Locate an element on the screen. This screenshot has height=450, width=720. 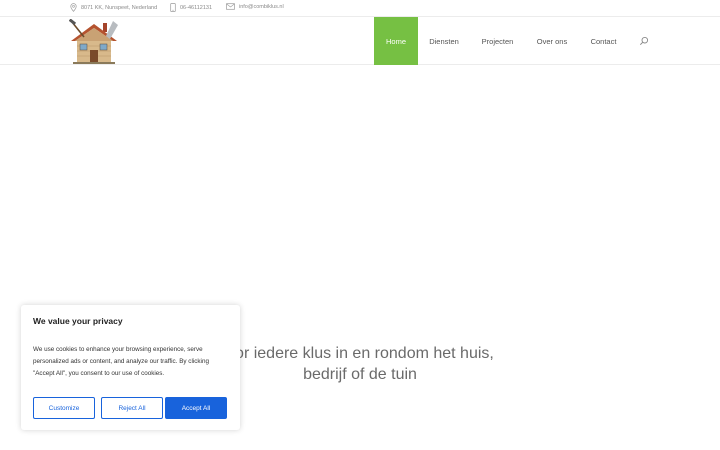
nav-item-home: Home is located at coordinates (396, 41).